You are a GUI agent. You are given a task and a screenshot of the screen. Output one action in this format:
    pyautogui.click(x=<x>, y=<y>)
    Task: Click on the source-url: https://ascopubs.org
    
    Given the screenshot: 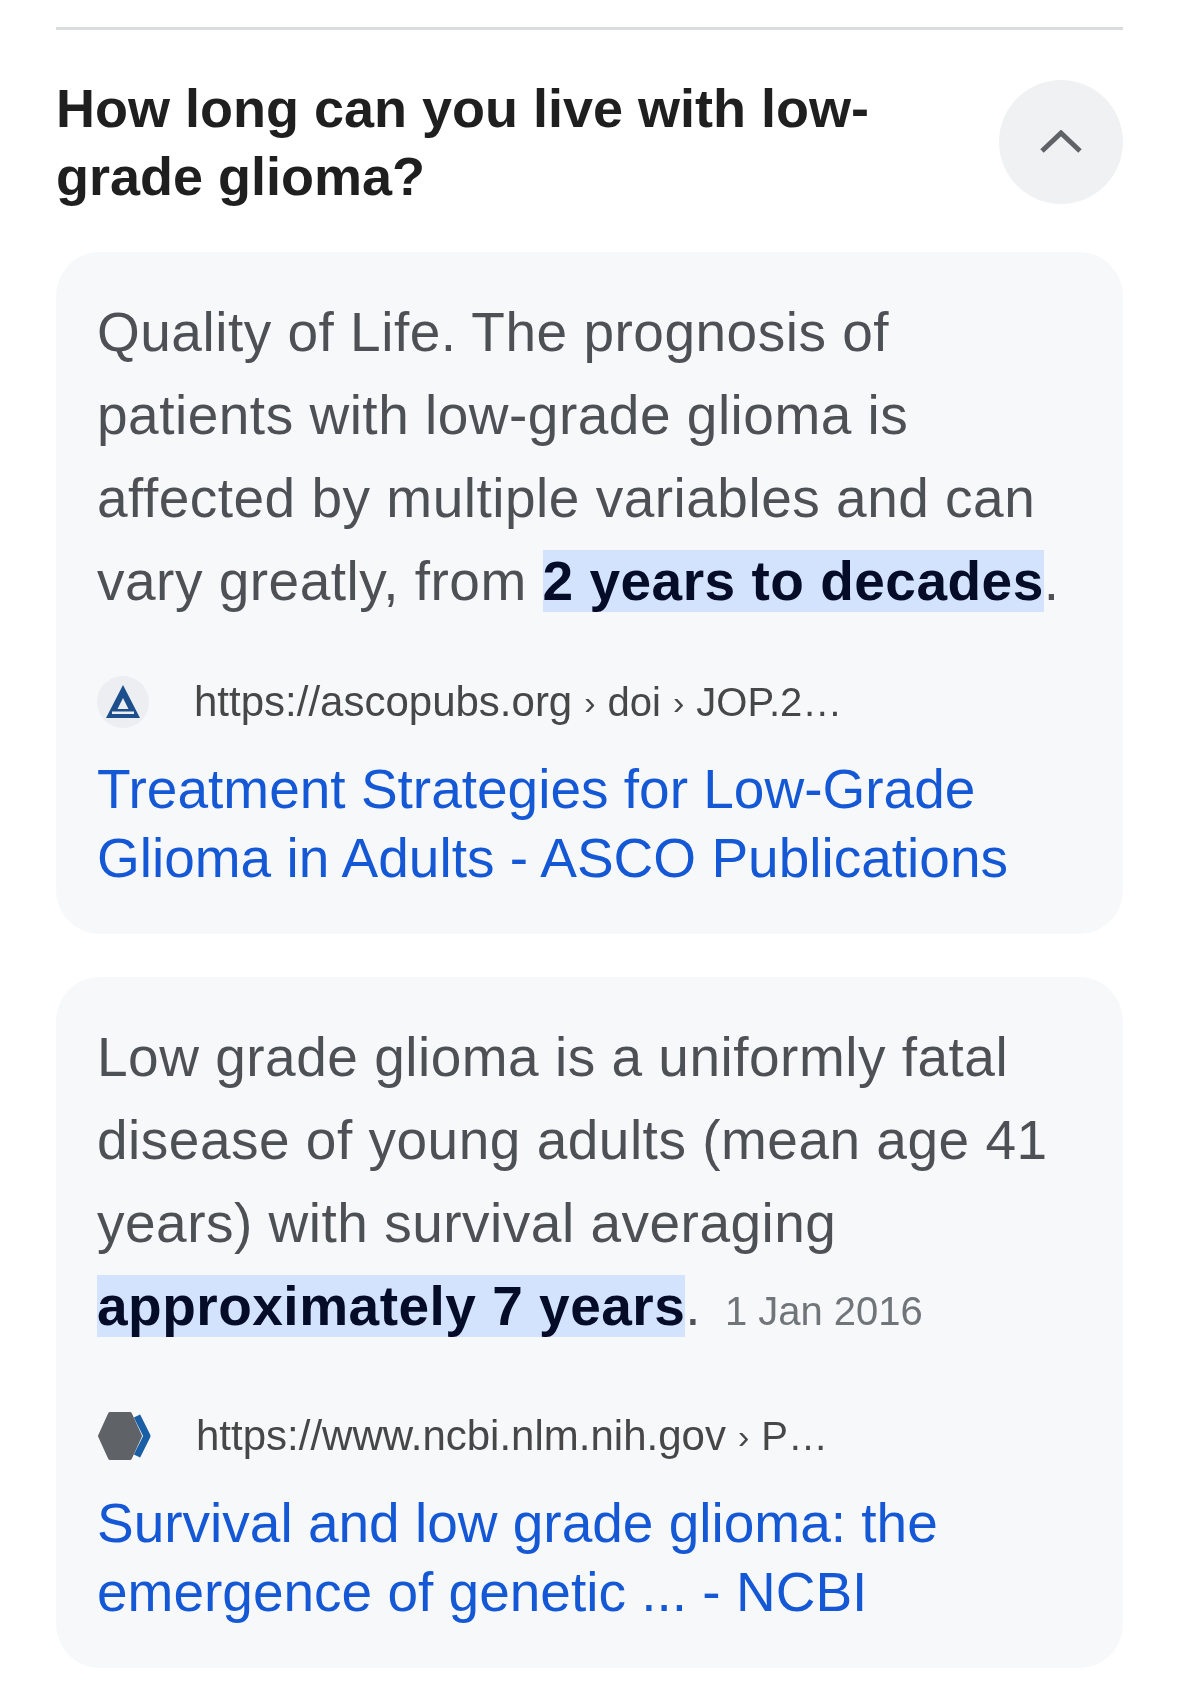 What is the action you would take?
    pyautogui.click(x=383, y=702)
    